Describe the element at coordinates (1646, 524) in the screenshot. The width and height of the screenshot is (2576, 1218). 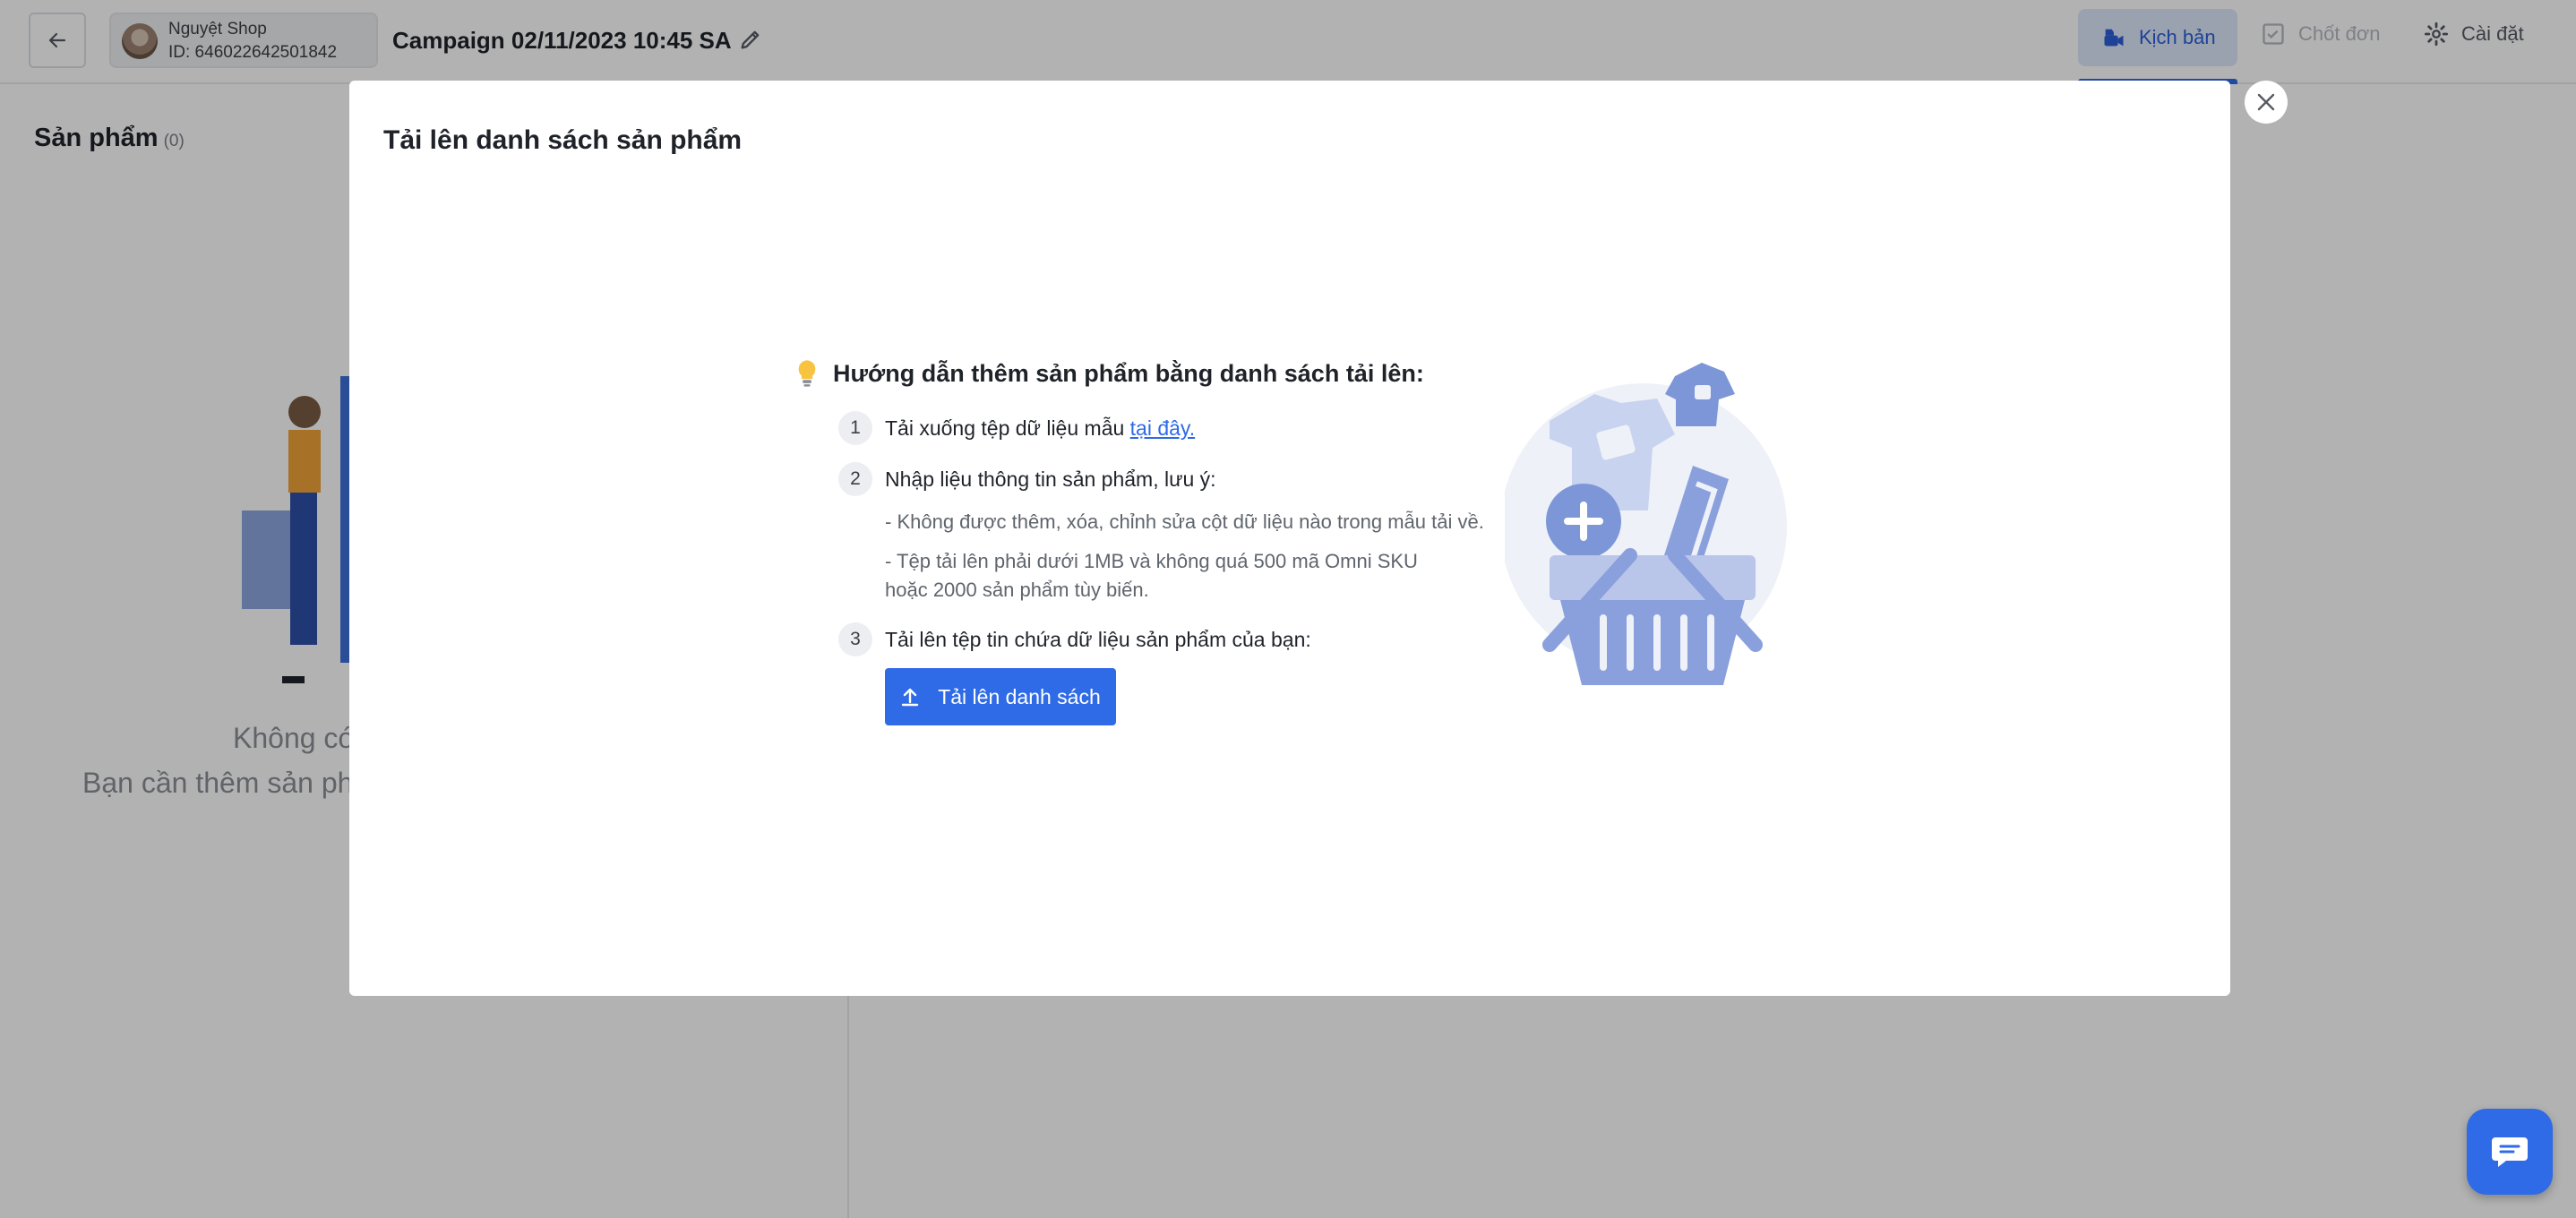
I see `product-basket-illustration` at that location.